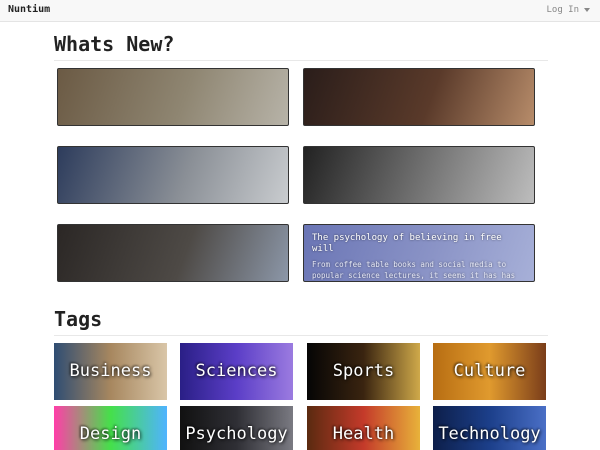 The image size is (600, 450). I want to click on tag-label: Psychology, so click(236, 434).